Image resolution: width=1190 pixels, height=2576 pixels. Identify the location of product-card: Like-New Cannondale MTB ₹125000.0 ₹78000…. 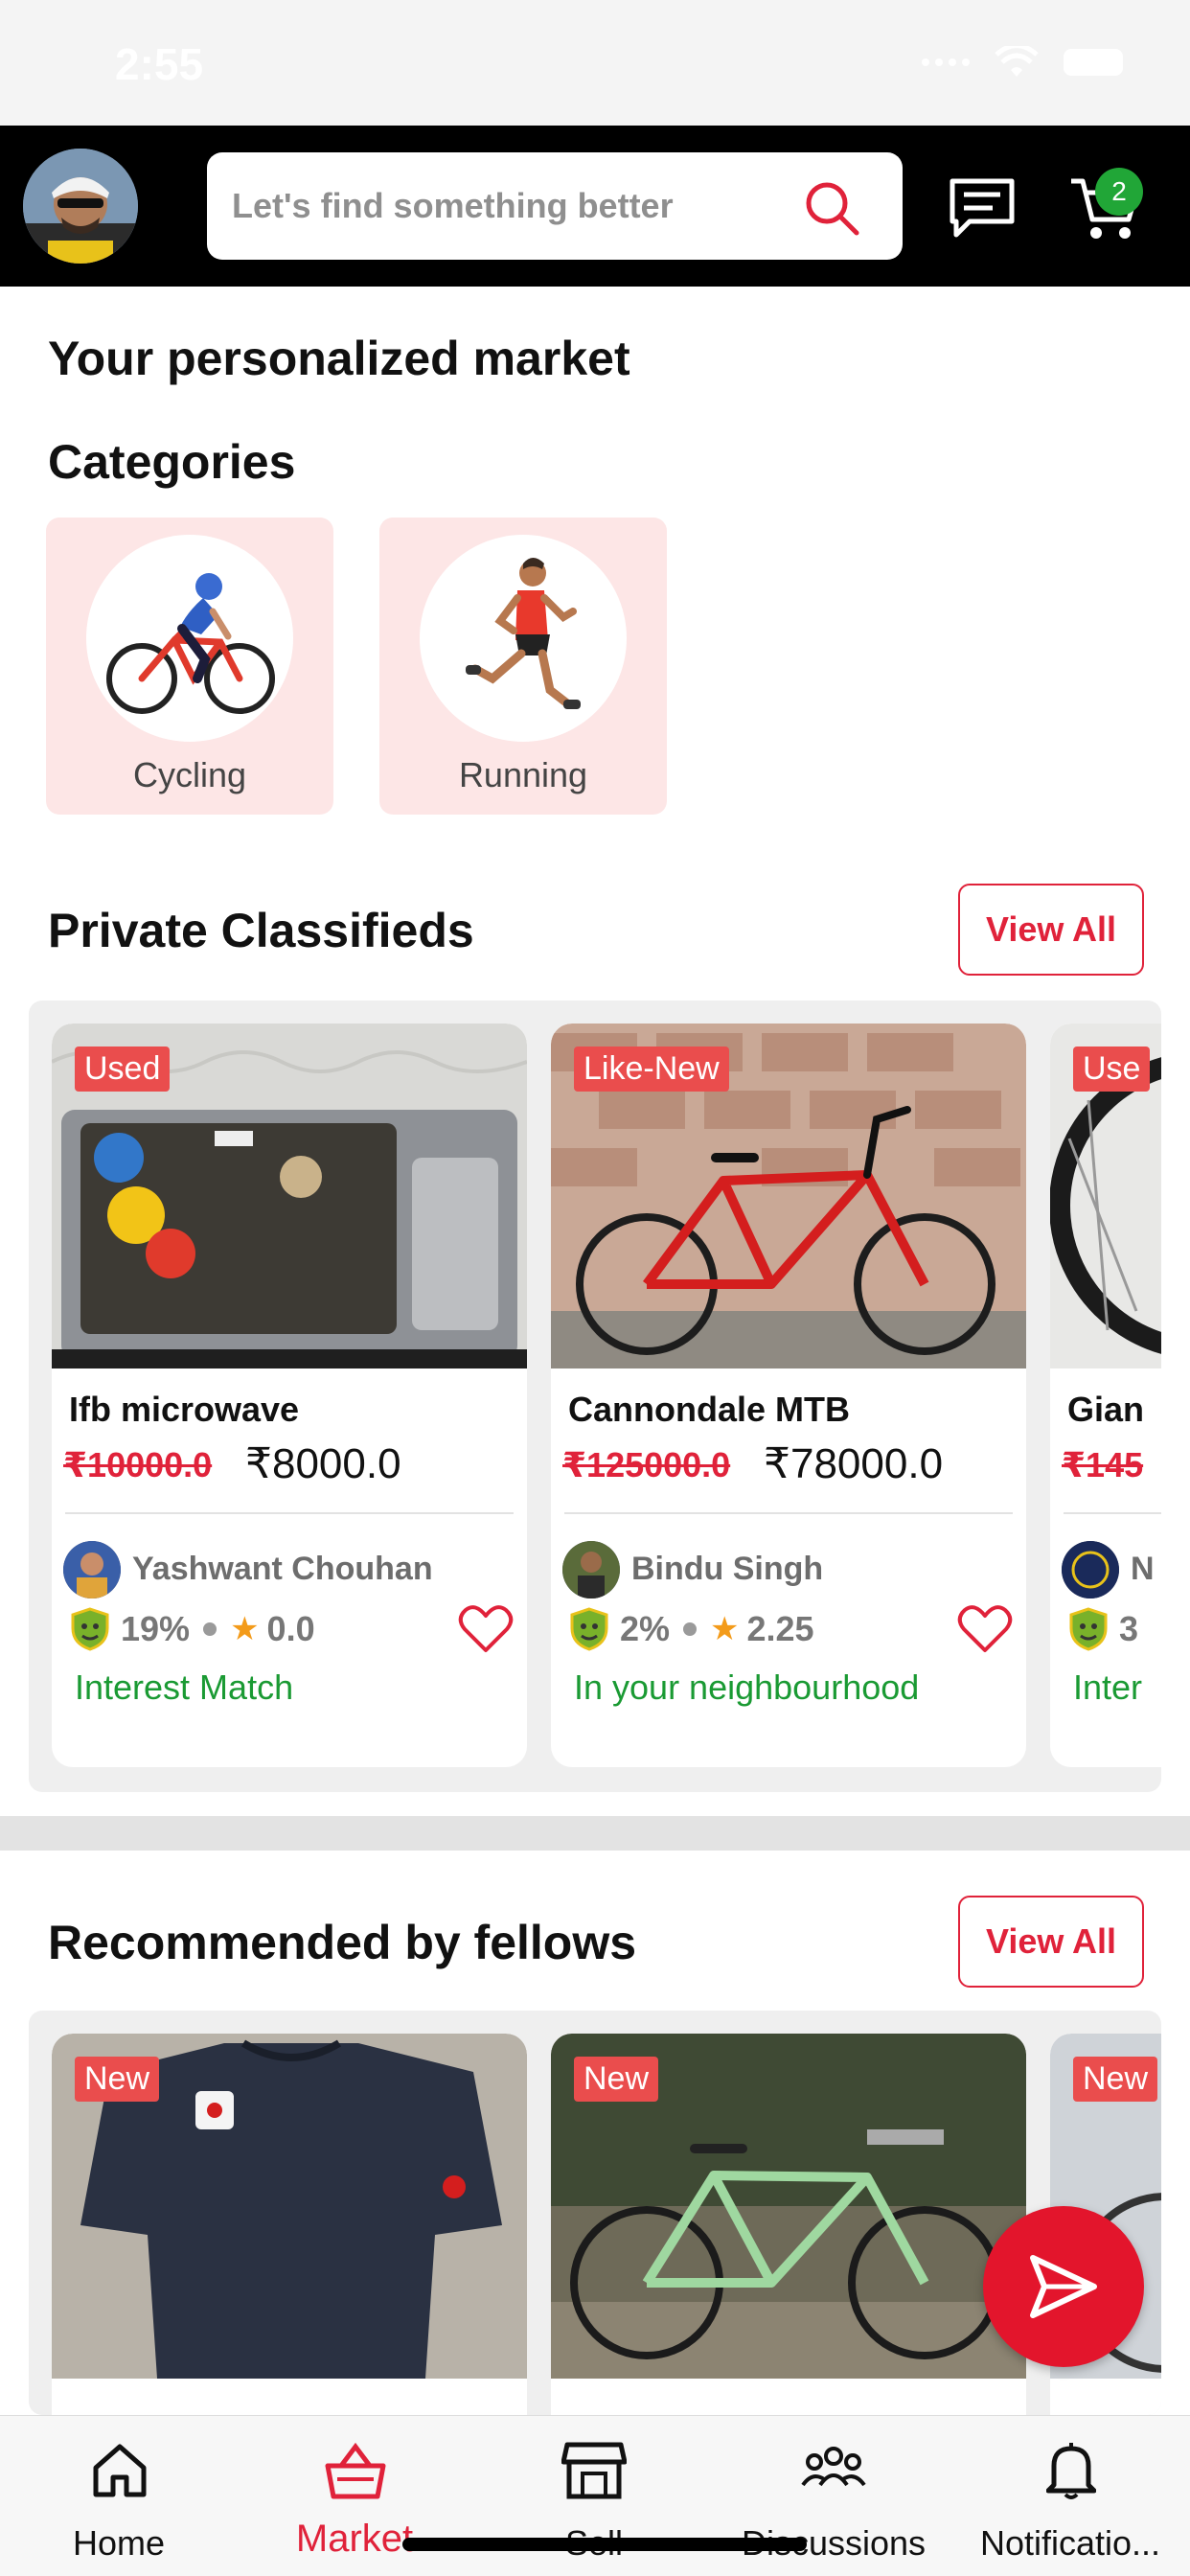
(789, 1395).